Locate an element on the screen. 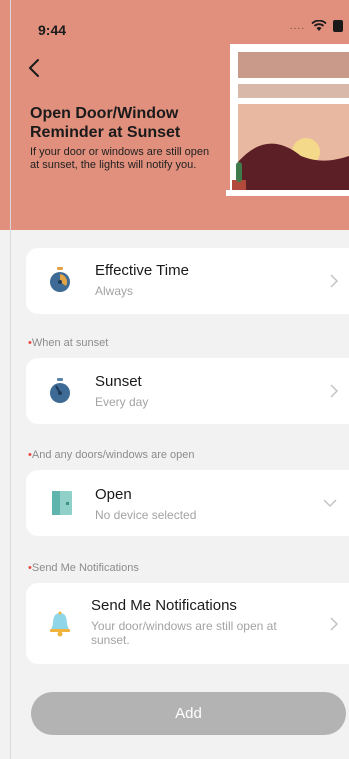  sunset-window-illustration is located at coordinates (287, 120).